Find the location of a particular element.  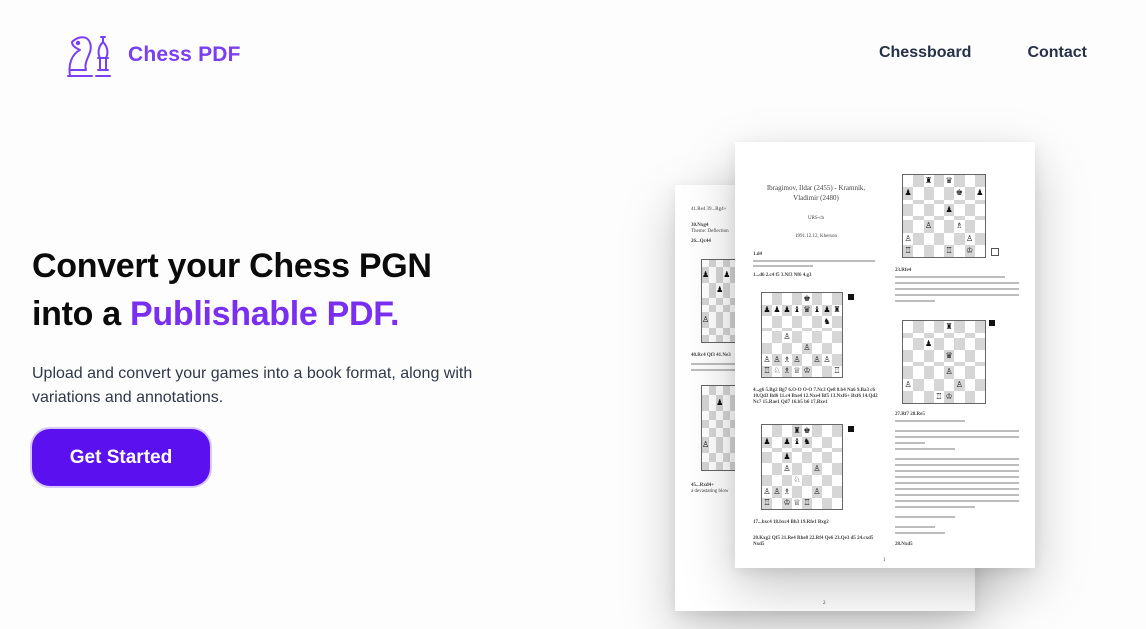

brand-name: Chess PDF is located at coordinates (184, 54).